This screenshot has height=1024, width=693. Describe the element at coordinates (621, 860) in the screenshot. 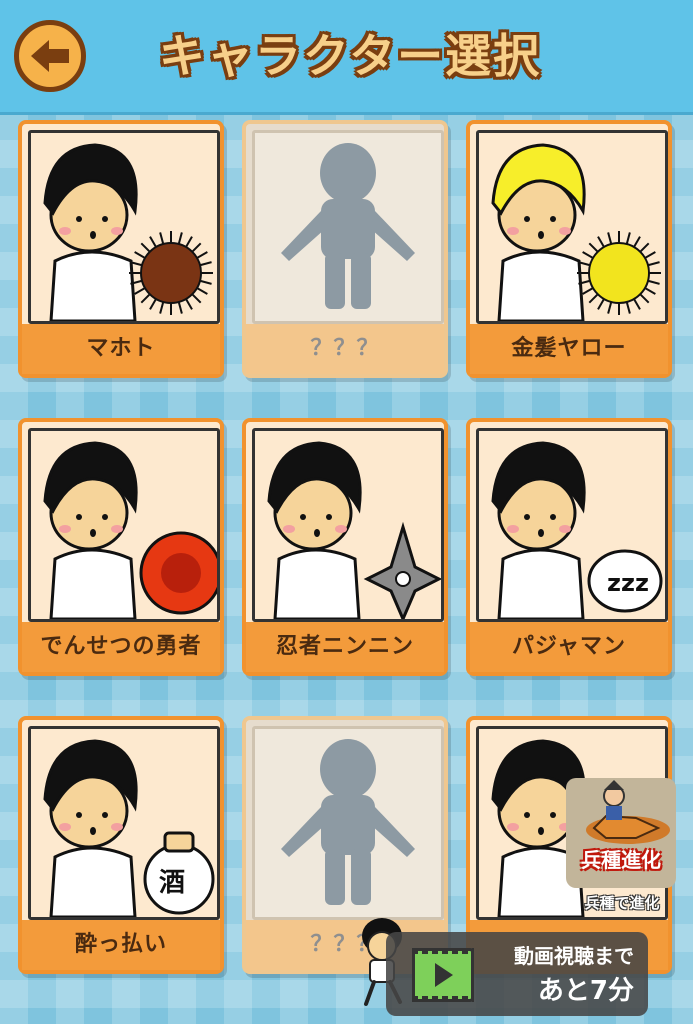

I see `ad-label: 兵種進化` at that location.